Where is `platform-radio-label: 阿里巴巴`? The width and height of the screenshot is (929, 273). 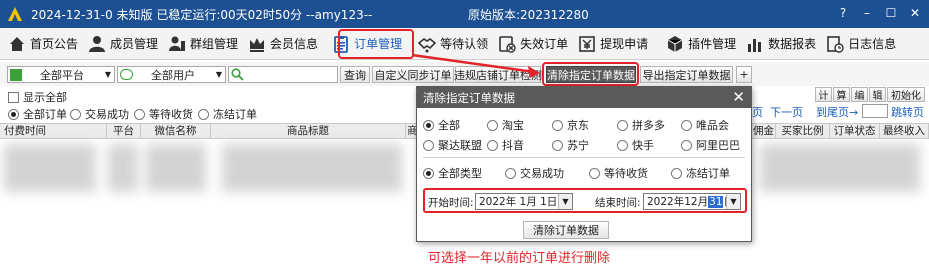 platform-radio-label: 阿里巴巴 is located at coordinates (718, 145).